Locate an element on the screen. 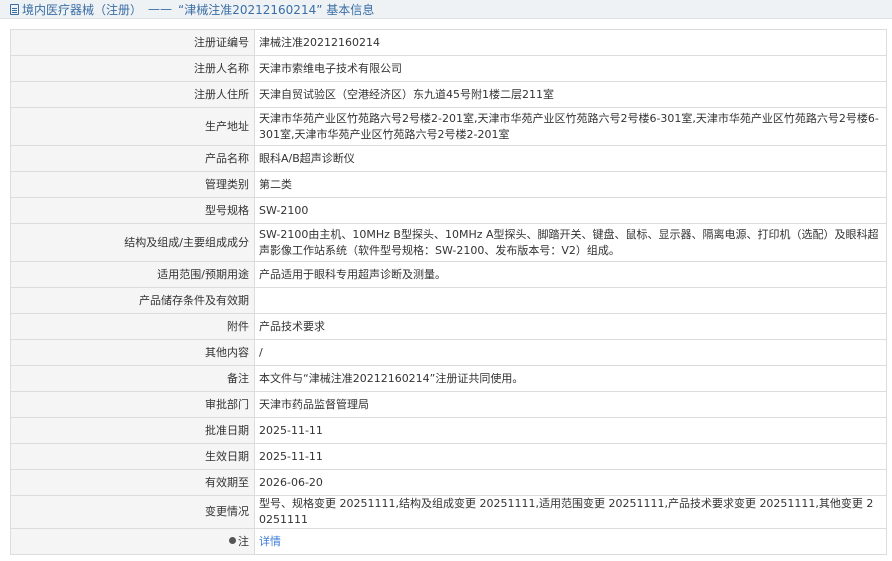 The image size is (892, 561). table-row: 注 详情 is located at coordinates (448, 541).